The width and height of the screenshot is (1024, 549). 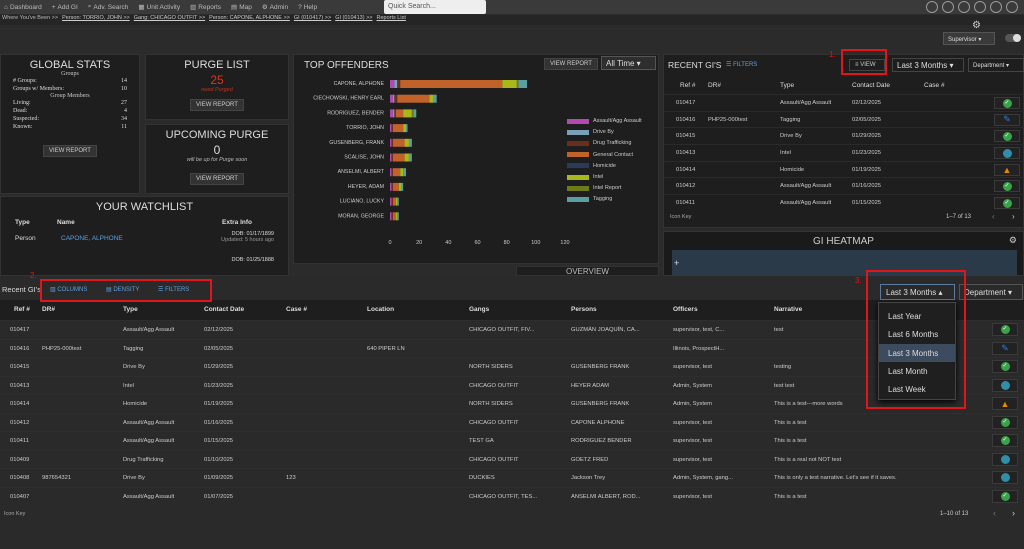 What do you see at coordinates (96, 20) in the screenshot?
I see `breadcrumb-item: Person: TORRIO, JOHN >>` at bounding box center [96, 20].